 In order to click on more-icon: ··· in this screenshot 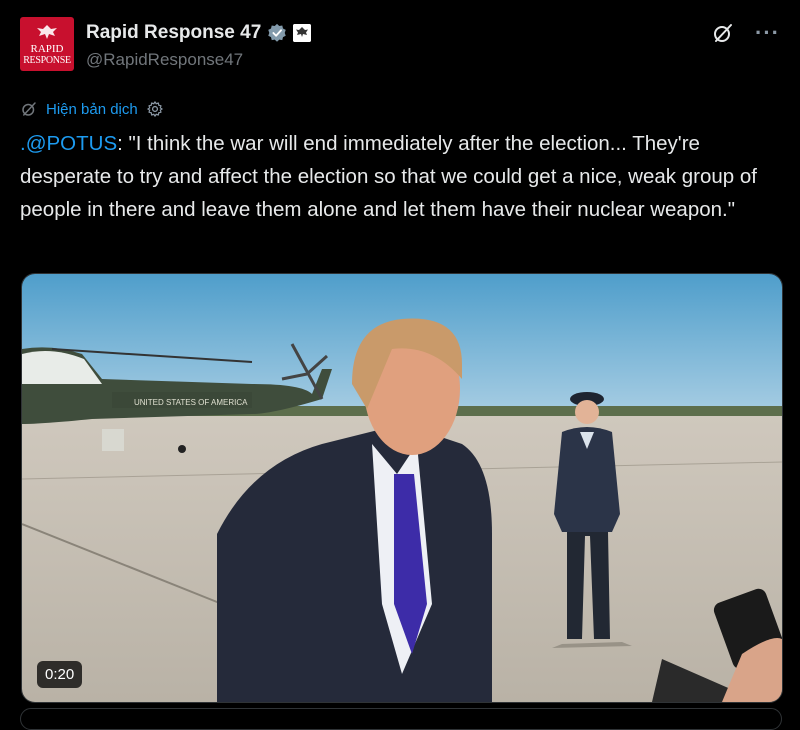, I will do `click(767, 33)`.